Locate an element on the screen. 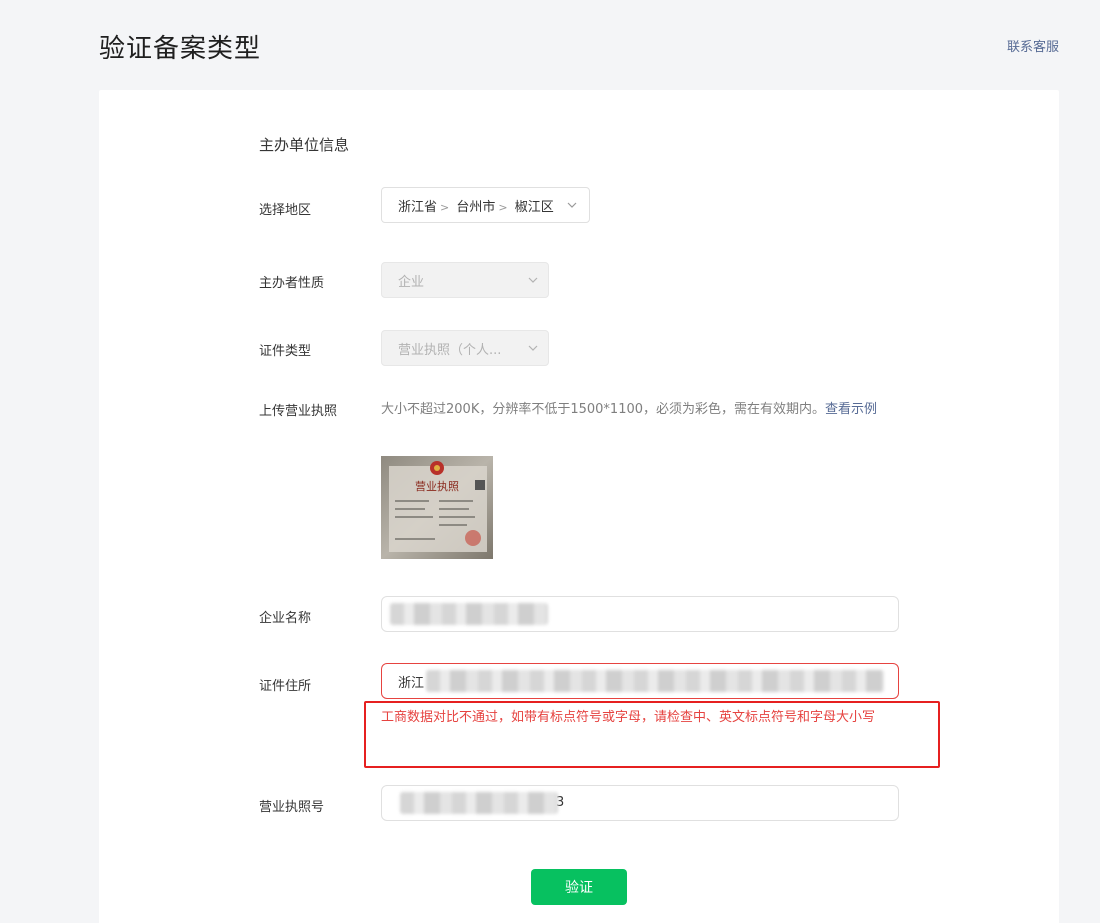  region-province: 浙江省 is located at coordinates (418, 207).